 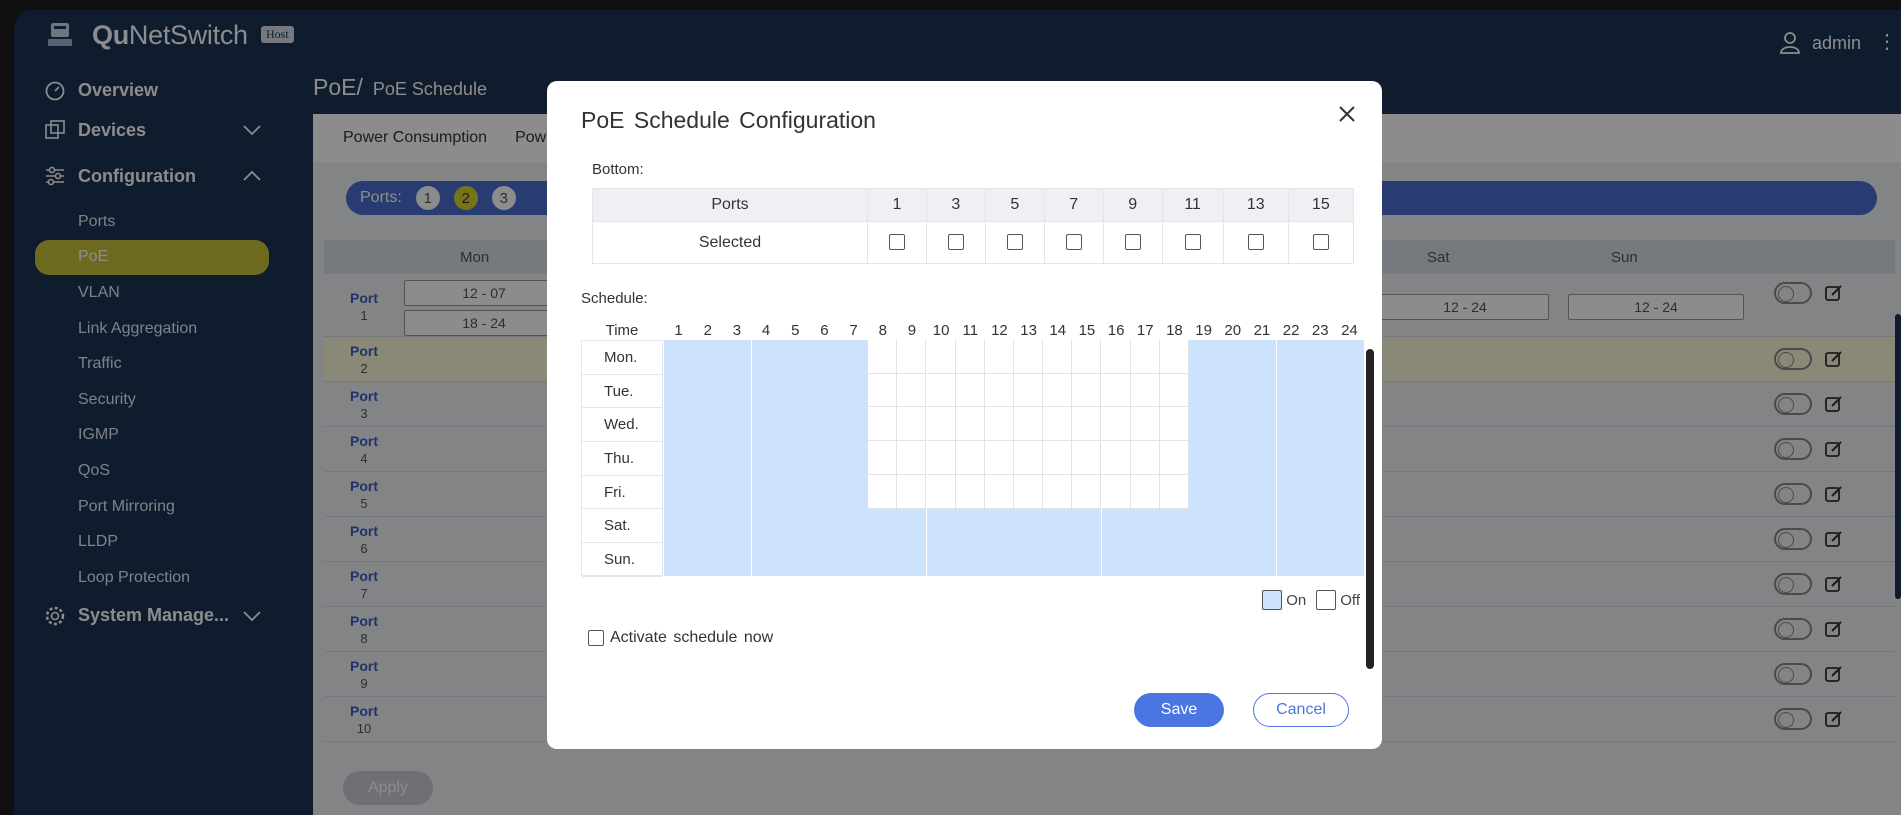 I want to click on close-icon, so click(x=1347, y=114).